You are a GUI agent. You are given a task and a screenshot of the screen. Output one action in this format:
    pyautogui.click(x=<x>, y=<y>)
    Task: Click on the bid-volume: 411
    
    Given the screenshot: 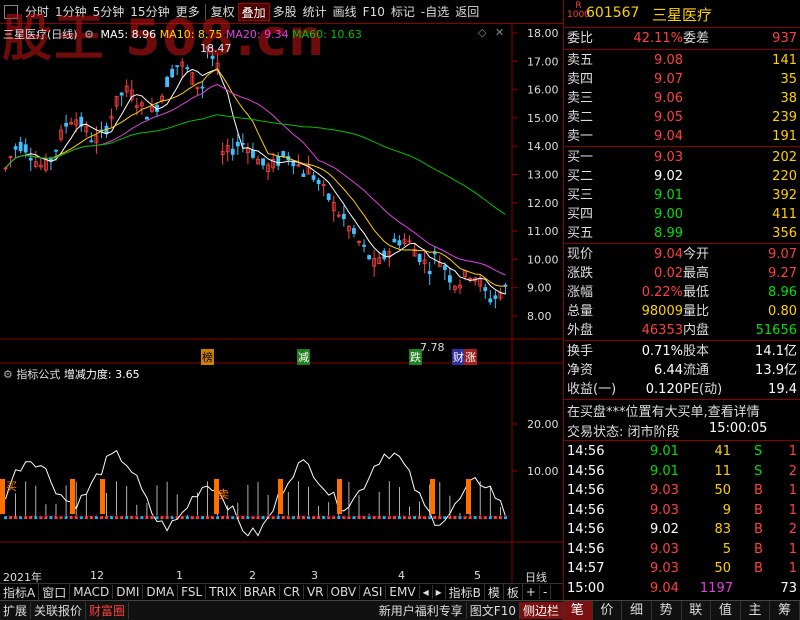 What is the action you would take?
    pyautogui.click(x=784, y=214)
    